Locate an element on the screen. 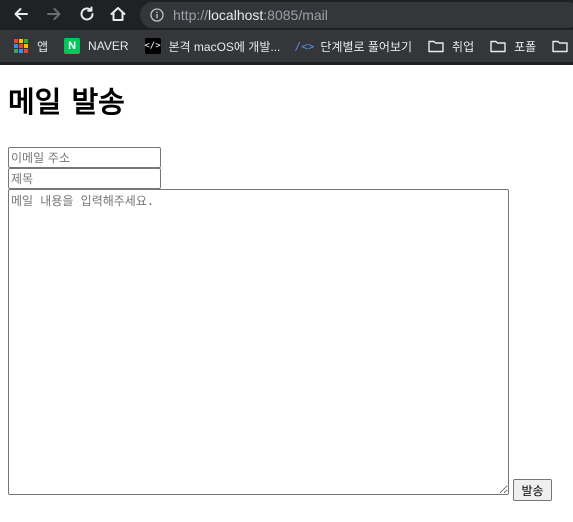  home-button is located at coordinates (118, 14).